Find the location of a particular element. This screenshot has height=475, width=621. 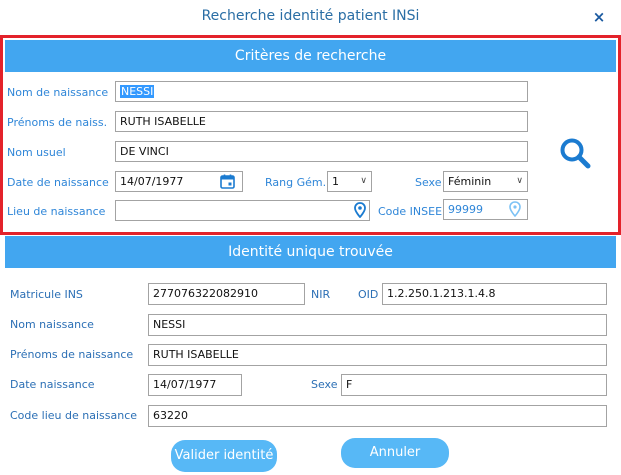

sexe-result-label: Sexe is located at coordinates (324, 384).